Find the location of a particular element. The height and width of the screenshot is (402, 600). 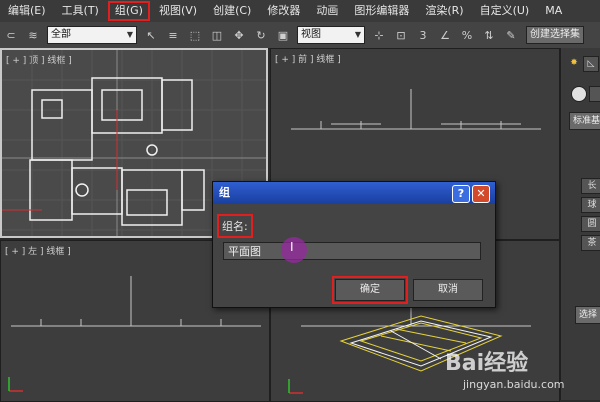

menu-rendering: 渲染(R) is located at coordinates (444, 11).